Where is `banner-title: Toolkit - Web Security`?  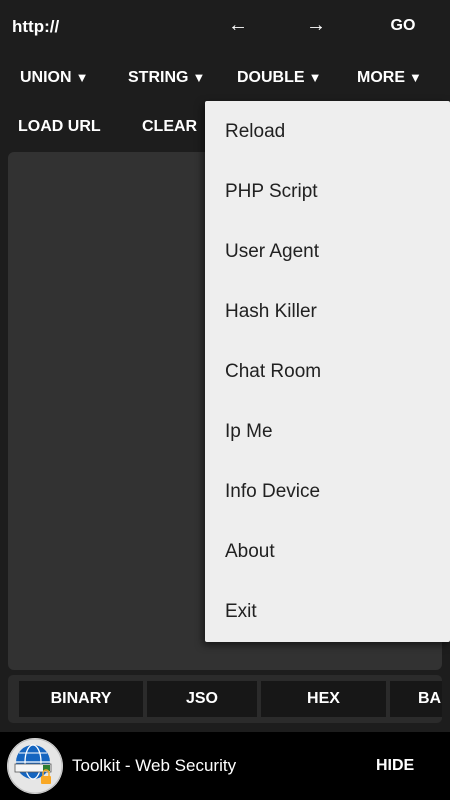 banner-title: Toolkit - Web Security is located at coordinates (154, 765).